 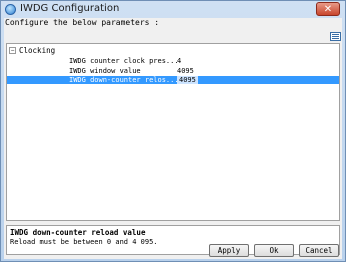 What do you see at coordinates (187, 80) in the screenshot?
I see `param-value-field: 4095` at bounding box center [187, 80].